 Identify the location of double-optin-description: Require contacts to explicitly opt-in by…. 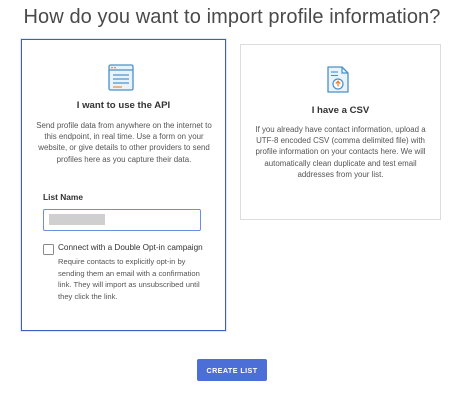
(129, 279).